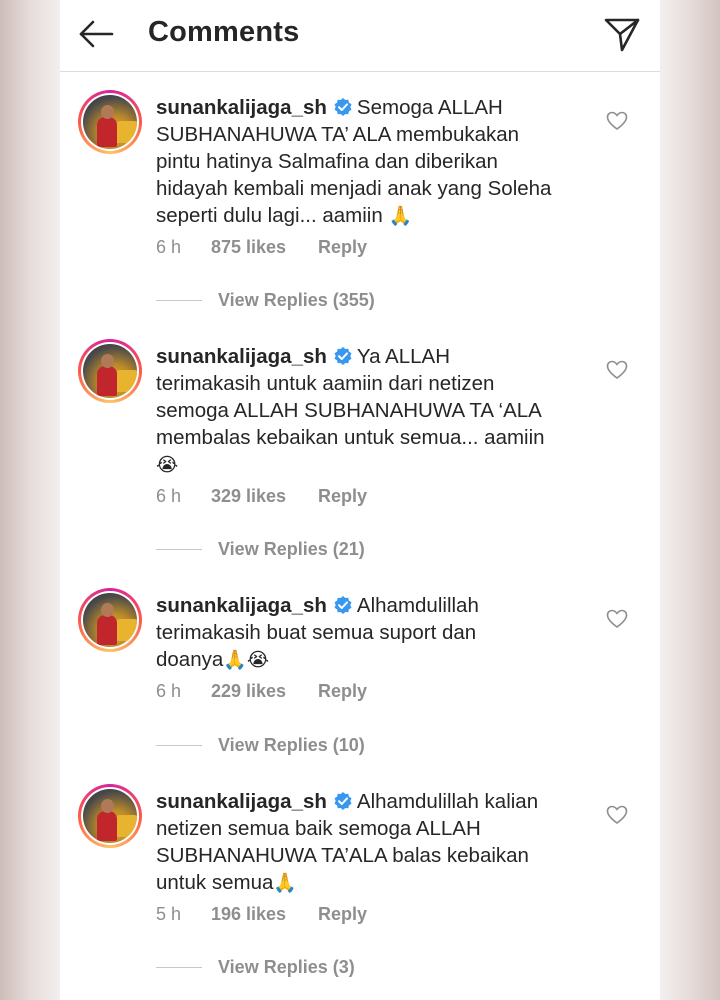 This screenshot has height=1000, width=720. What do you see at coordinates (354, 188) in the screenshot?
I see `comment-line: hidayah kembali menjadi anak yang Soleha` at bounding box center [354, 188].